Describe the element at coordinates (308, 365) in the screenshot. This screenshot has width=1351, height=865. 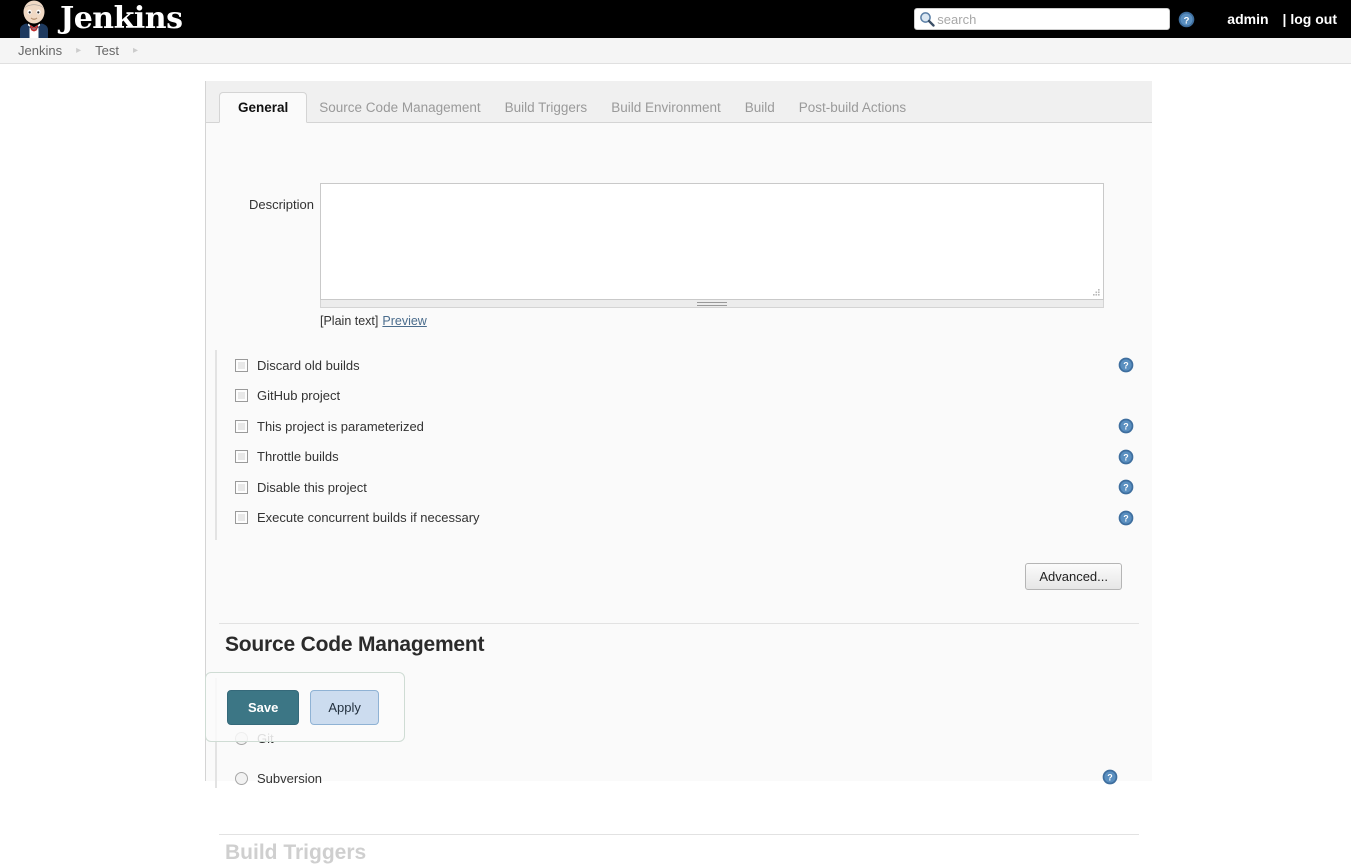
I see `discard-old-builds-label: Discard old builds` at that location.